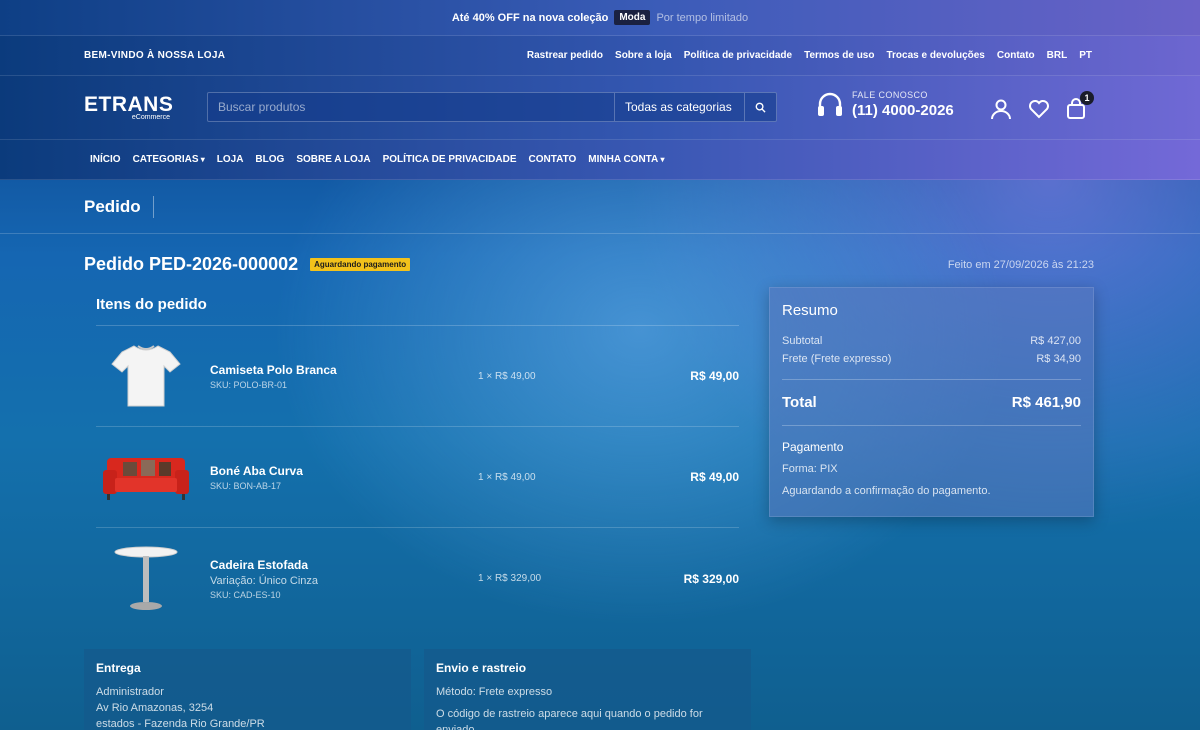 The height and width of the screenshot is (730, 1200). What do you see at coordinates (1080, 105) in the screenshot?
I see `cart-button: 1` at bounding box center [1080, 105].